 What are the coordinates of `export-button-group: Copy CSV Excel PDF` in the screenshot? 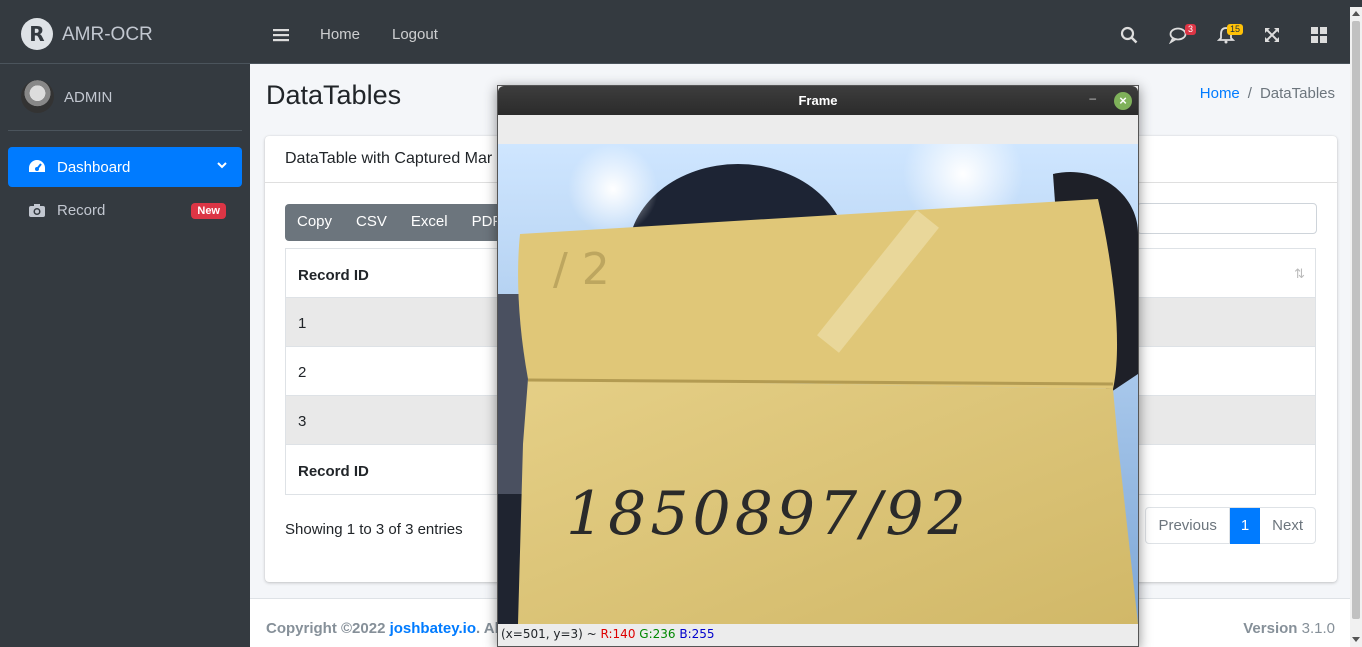 It's located at (399, 222).